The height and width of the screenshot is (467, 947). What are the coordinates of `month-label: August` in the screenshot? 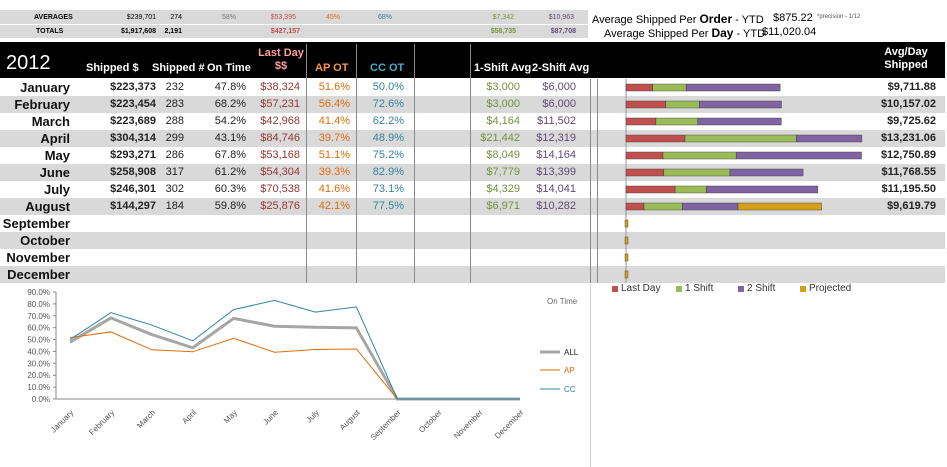 It's located at (47, 206).